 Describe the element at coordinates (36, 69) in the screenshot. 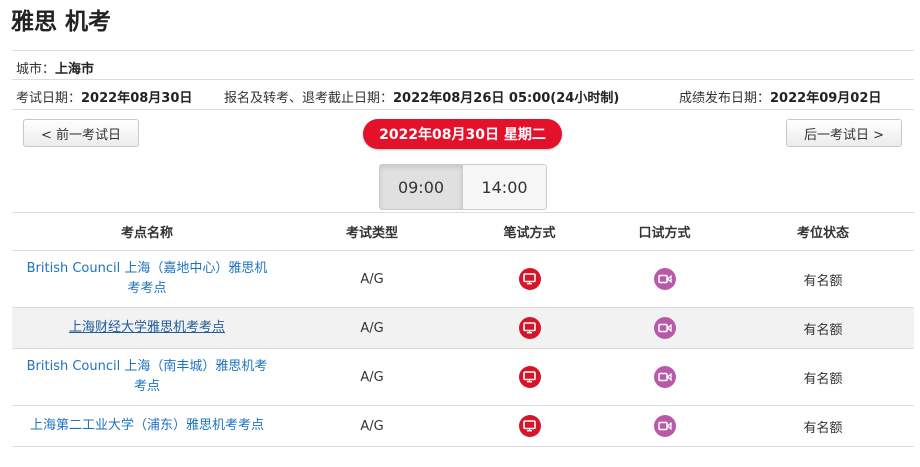

I see `city-label: 城市：` at that location.